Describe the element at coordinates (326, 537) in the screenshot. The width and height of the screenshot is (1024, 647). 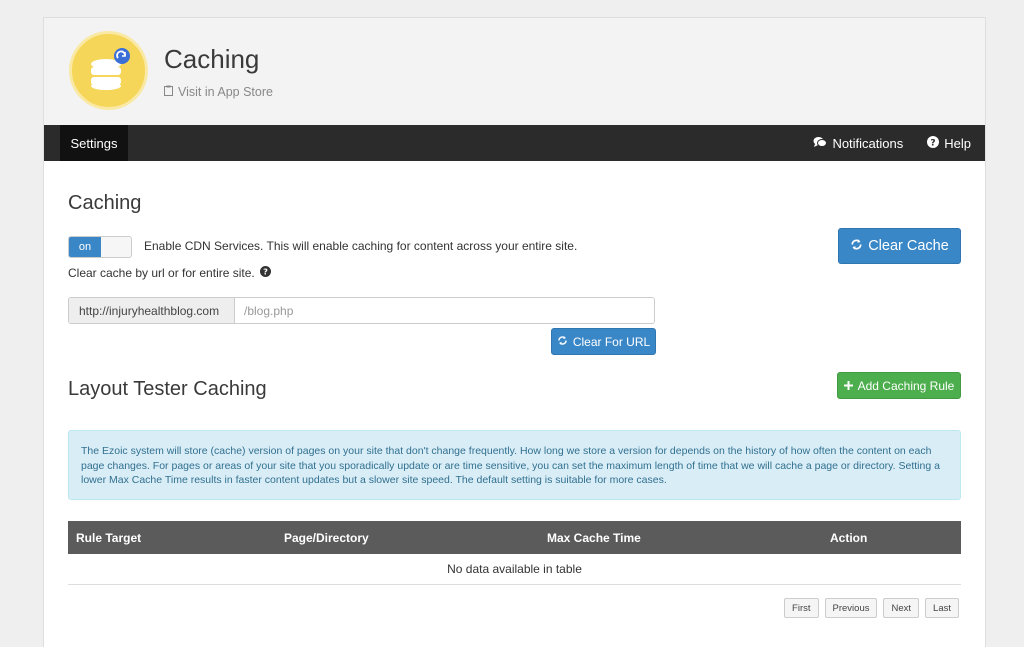
I see `column-page-directory: Page/Directory` at that location.